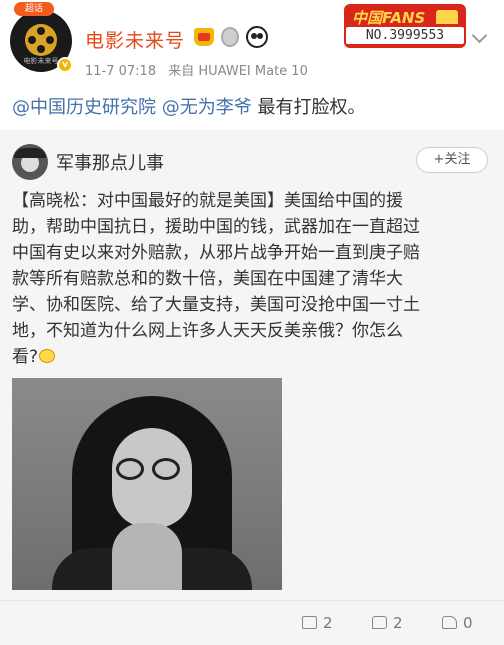 The image size is (504, 645). What do you see at coordinates (216, 253) in the screenshot?
I see `retweet-line: 中国有史以来对外赔款，从邪片战争开始一直到庚子赔` at bounding box center [216, 253].